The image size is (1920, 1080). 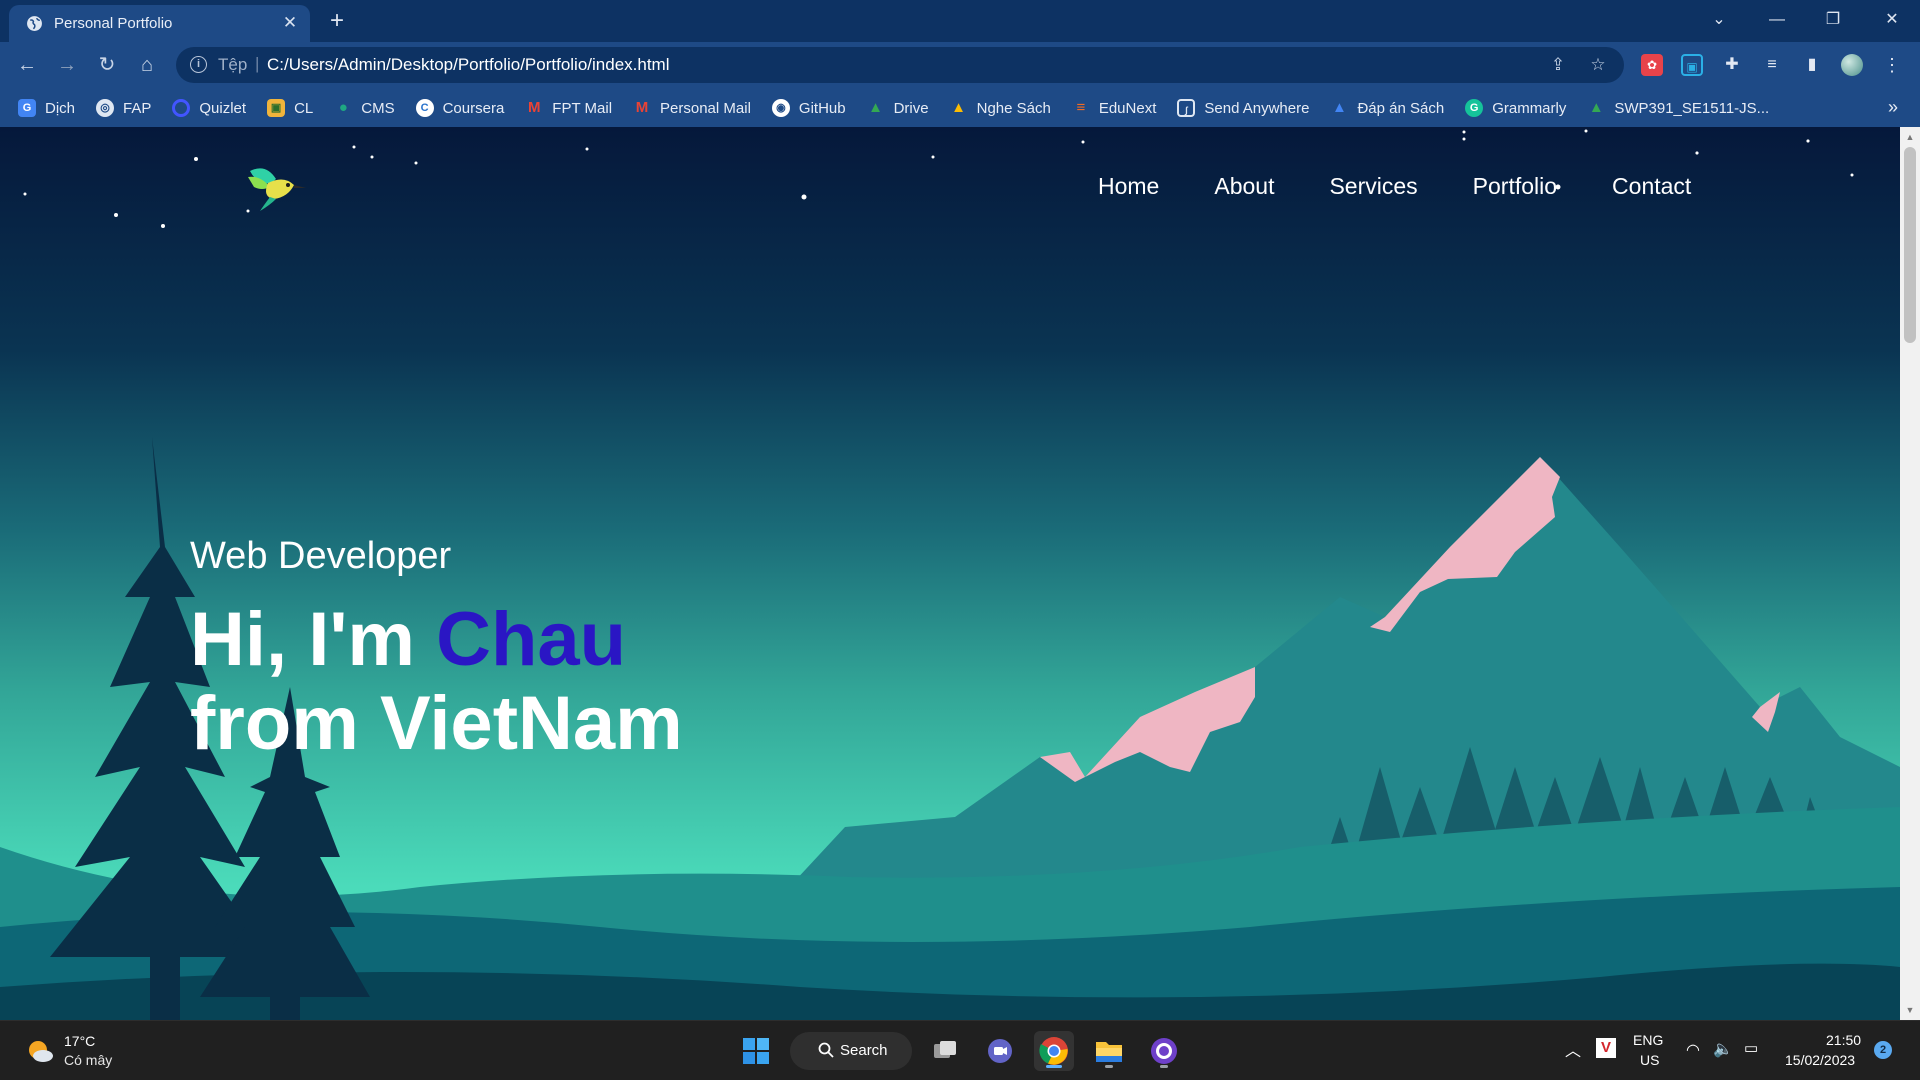 What do you see at coordinates (692, 108) in the screenshot?
I see `bookmark-personal-mail: M Personal Mail` at bounding box center [692, 108].